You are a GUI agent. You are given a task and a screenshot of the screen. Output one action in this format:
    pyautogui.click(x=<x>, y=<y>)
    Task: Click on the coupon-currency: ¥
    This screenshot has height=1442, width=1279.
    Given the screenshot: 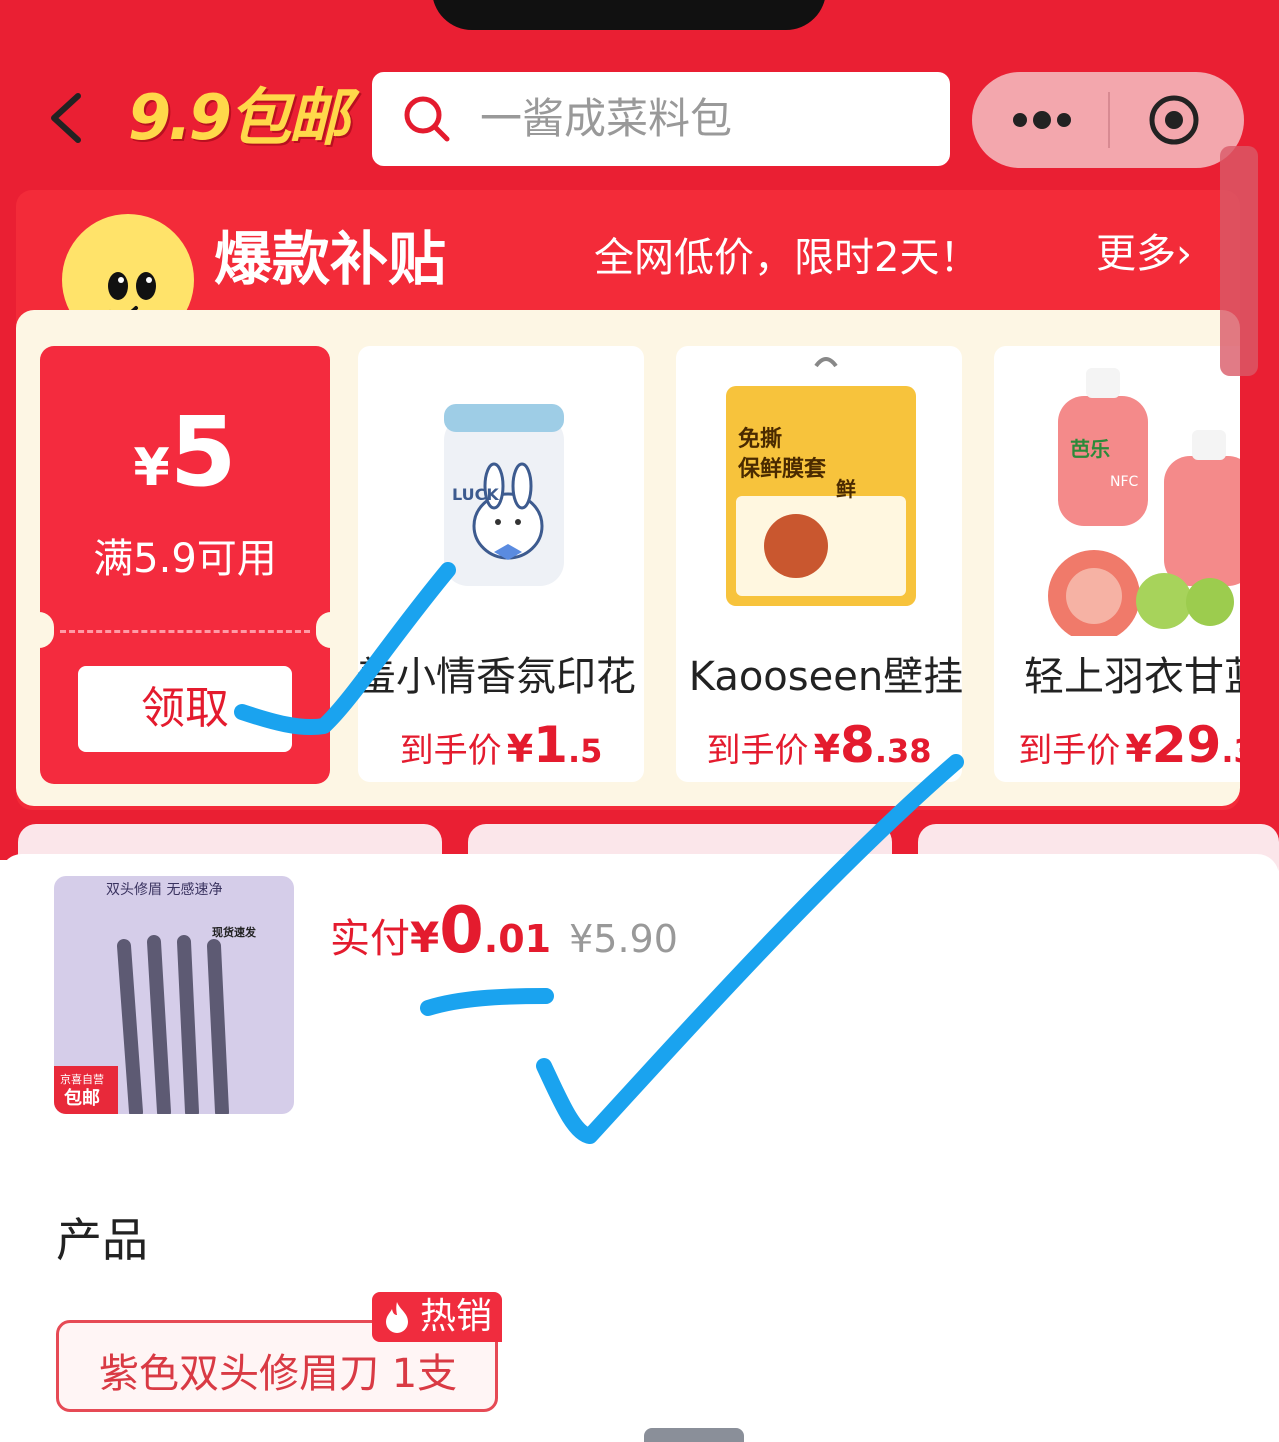 What is the action you would take?
    pyautogui.click(x=151, y=468)
    